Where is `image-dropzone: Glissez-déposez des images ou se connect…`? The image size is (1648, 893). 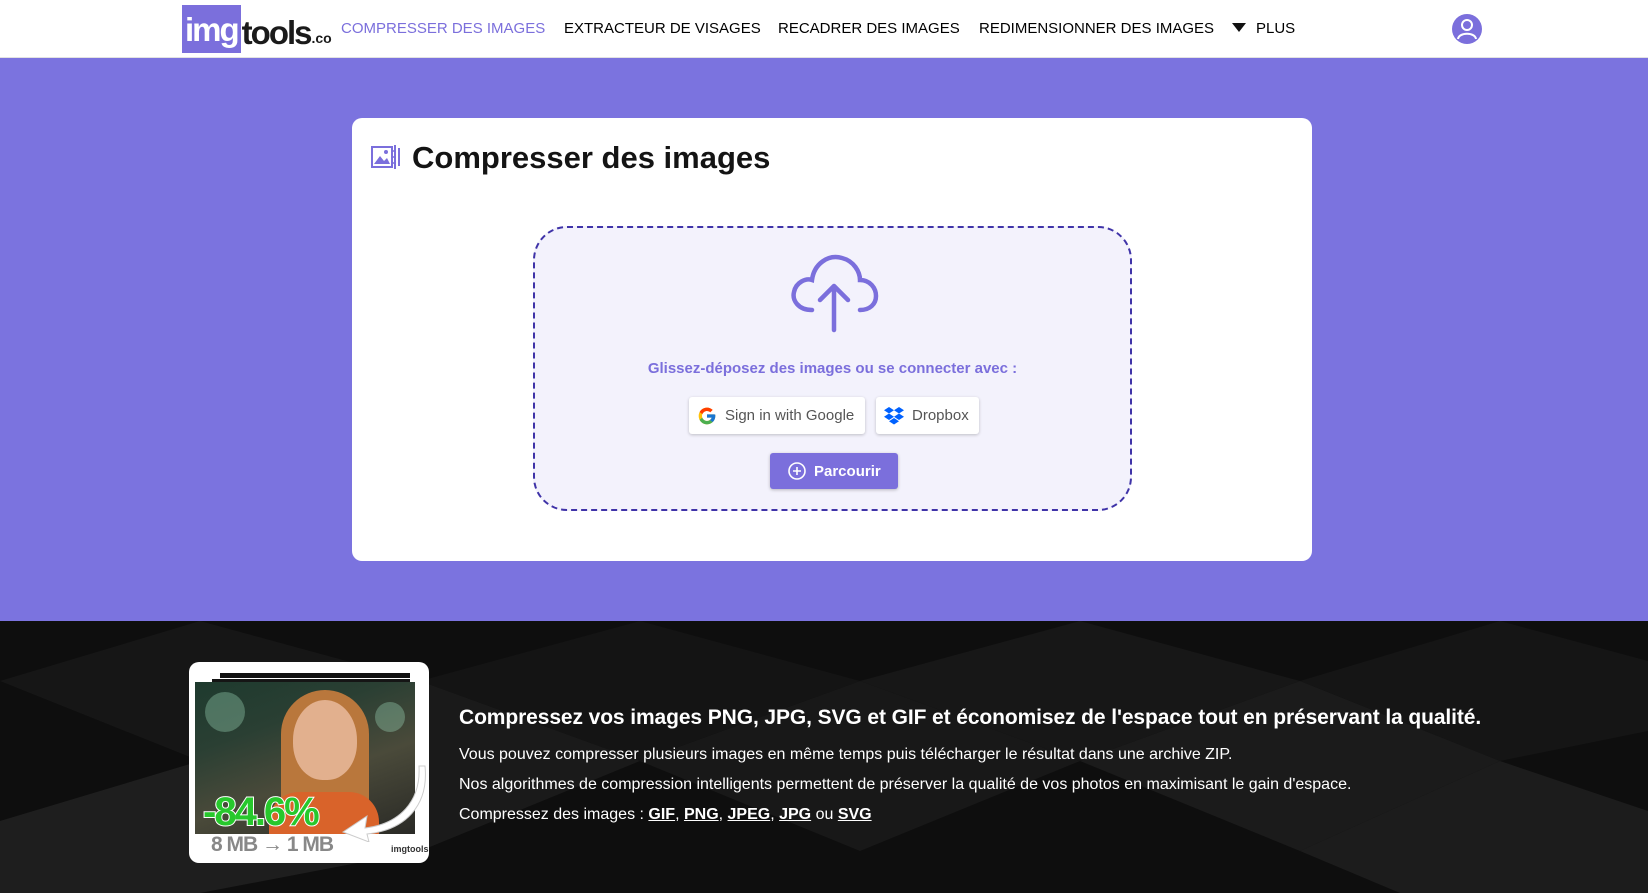 image-dropzone: Glissez-déposez des images ou se connect… is located at coordinates (832, 368).